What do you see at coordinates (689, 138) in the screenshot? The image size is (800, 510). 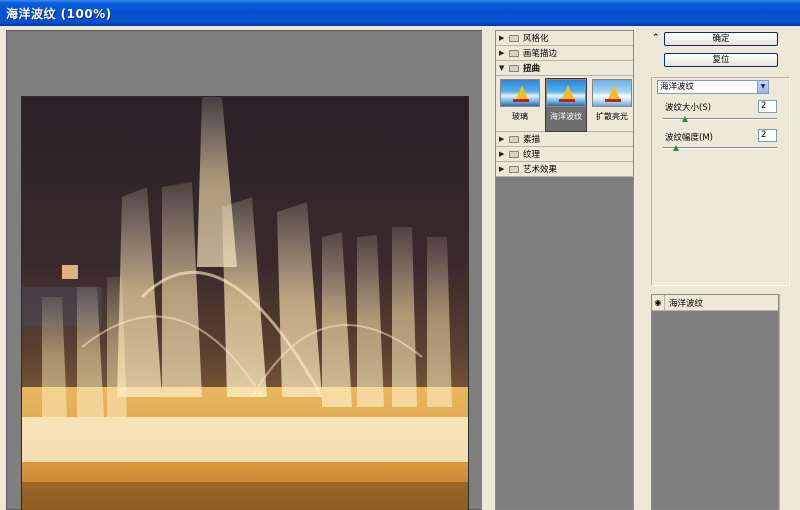 I see `ripple-magnitude-label: 波纹幅度(M)` at bounding box center [689, 138].